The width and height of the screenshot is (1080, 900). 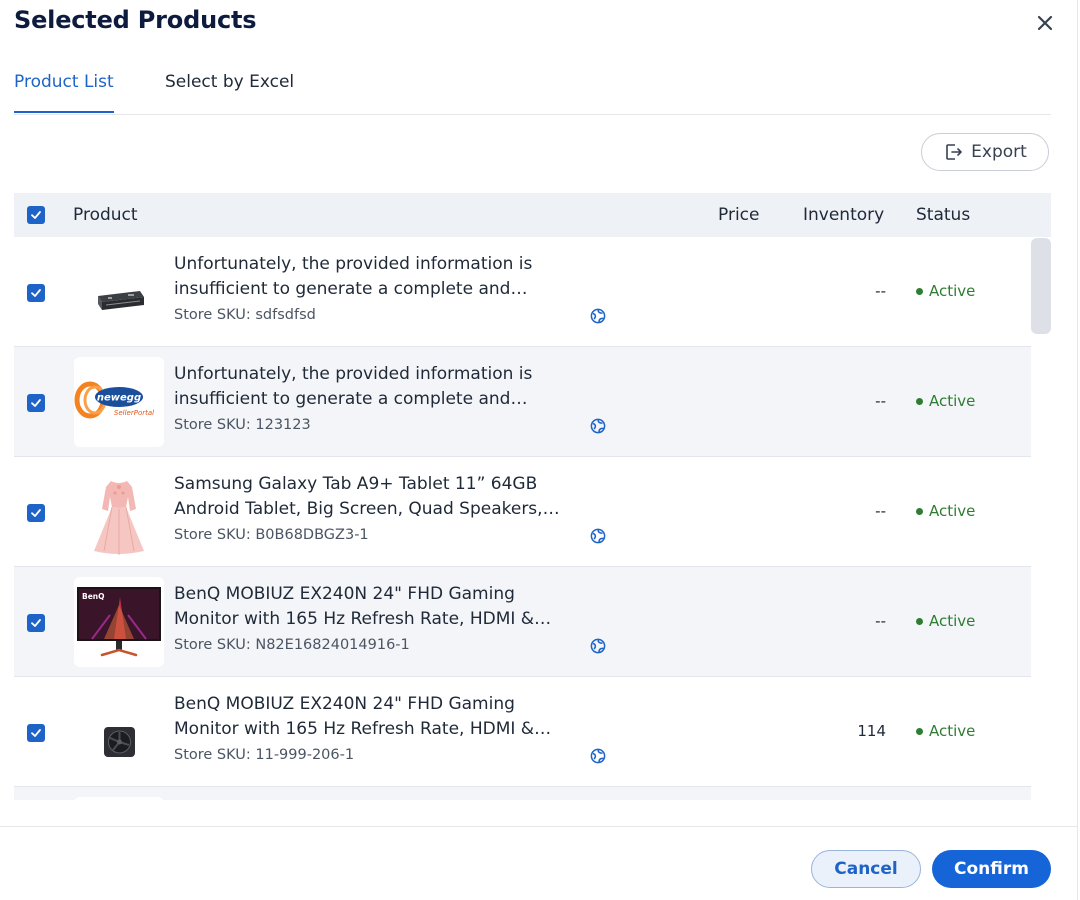 I want to click on column-header-product: Product, so click(x=105, y=215).